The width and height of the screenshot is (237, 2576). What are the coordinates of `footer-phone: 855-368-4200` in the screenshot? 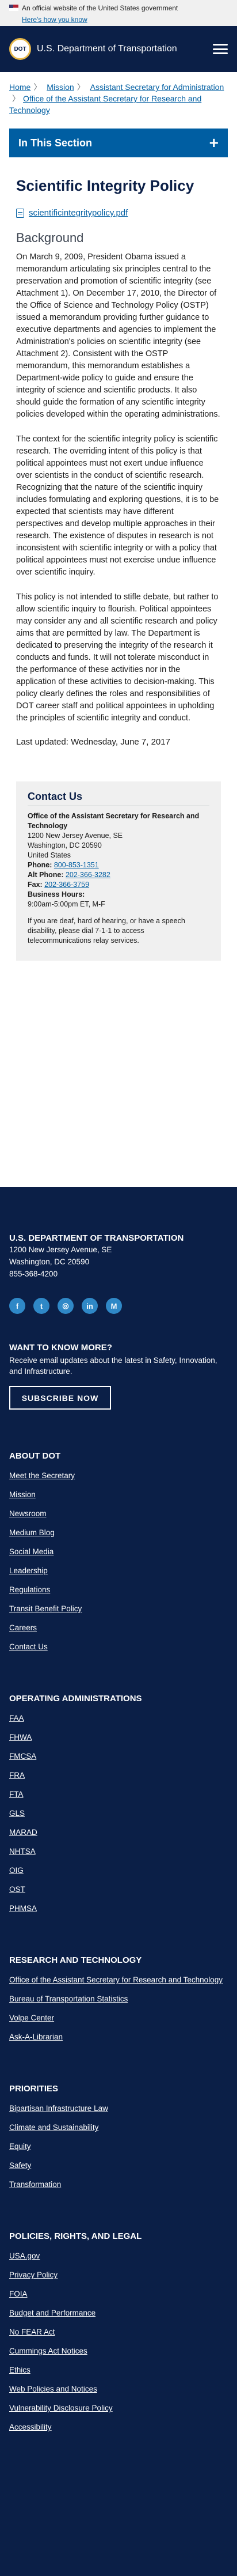 It's located at (33, 1274).